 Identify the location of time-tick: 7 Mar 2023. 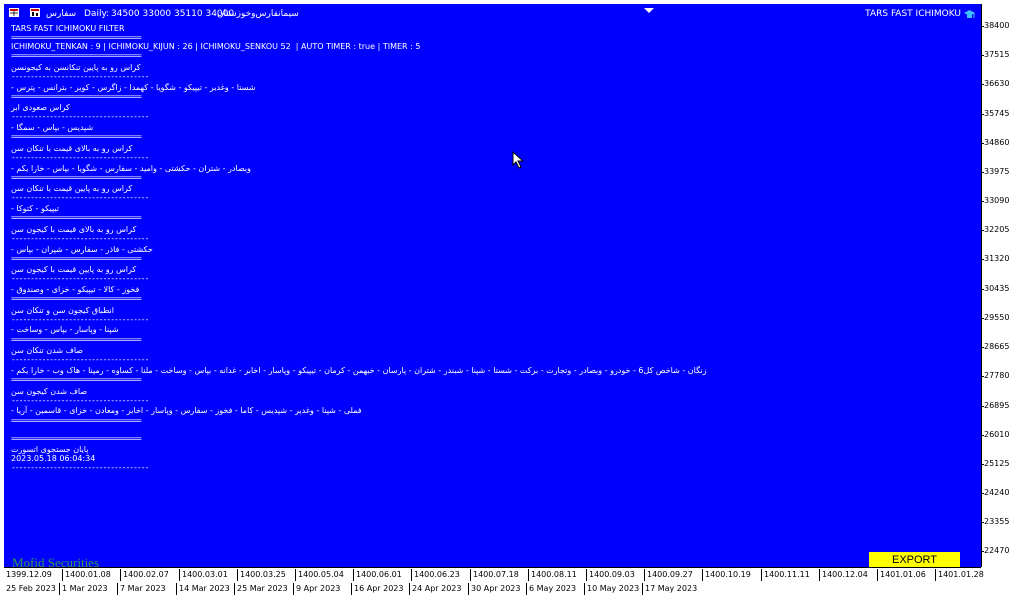
(141, 589).